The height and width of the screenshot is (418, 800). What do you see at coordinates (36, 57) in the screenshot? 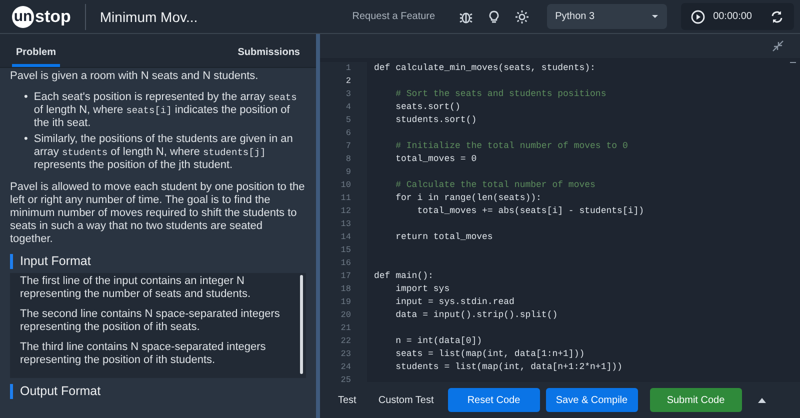
I see `panel-tab: Problem` at bounding box center [36, 57].